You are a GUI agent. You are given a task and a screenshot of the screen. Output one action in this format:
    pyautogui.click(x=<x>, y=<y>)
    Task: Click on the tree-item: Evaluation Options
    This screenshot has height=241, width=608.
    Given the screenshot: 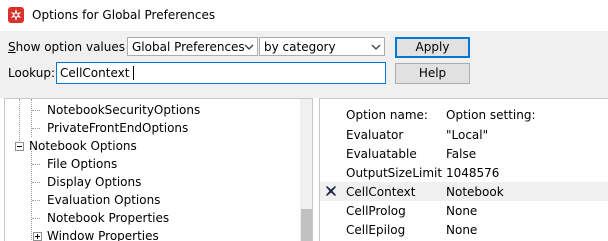 What is the action you would take?
    pyautogui.click(x=103, y=200)
    